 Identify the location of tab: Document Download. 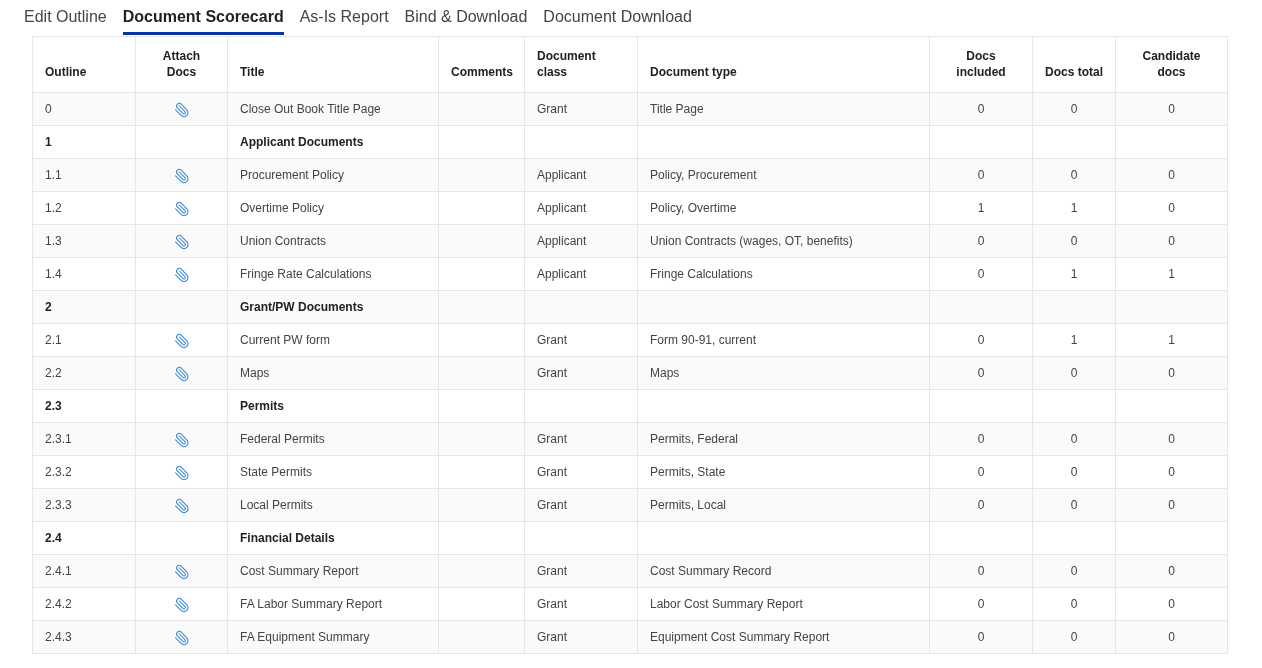
(617, 17).